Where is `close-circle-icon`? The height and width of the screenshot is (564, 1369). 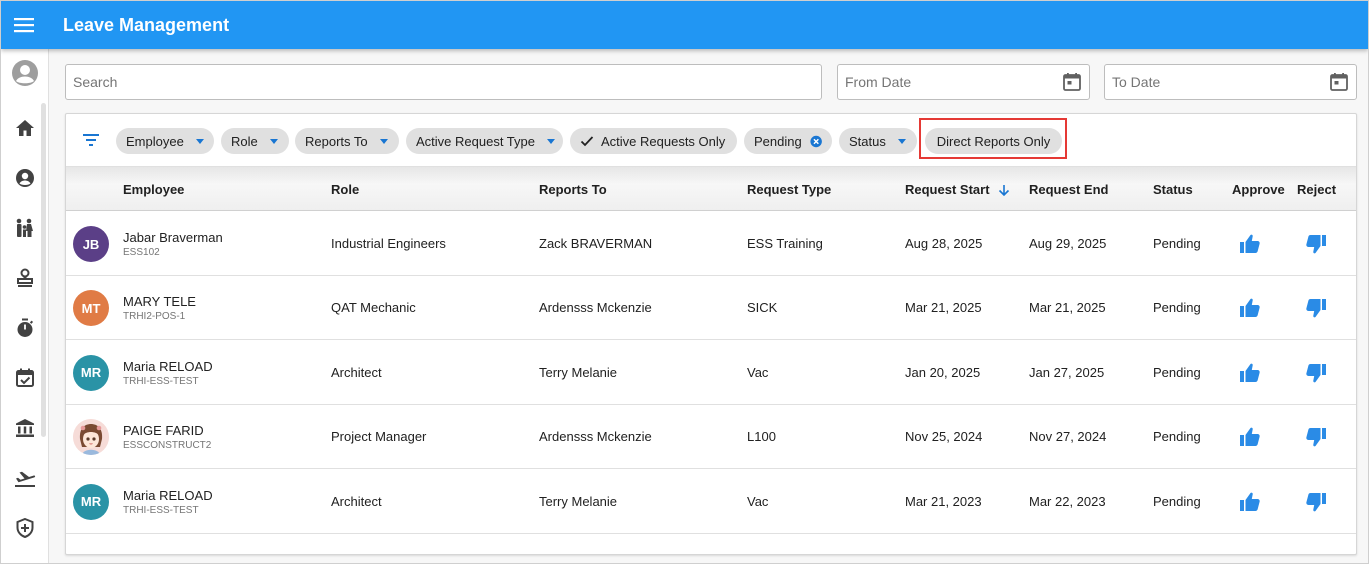 close-circle-icon is located at coordinates (816, 141).